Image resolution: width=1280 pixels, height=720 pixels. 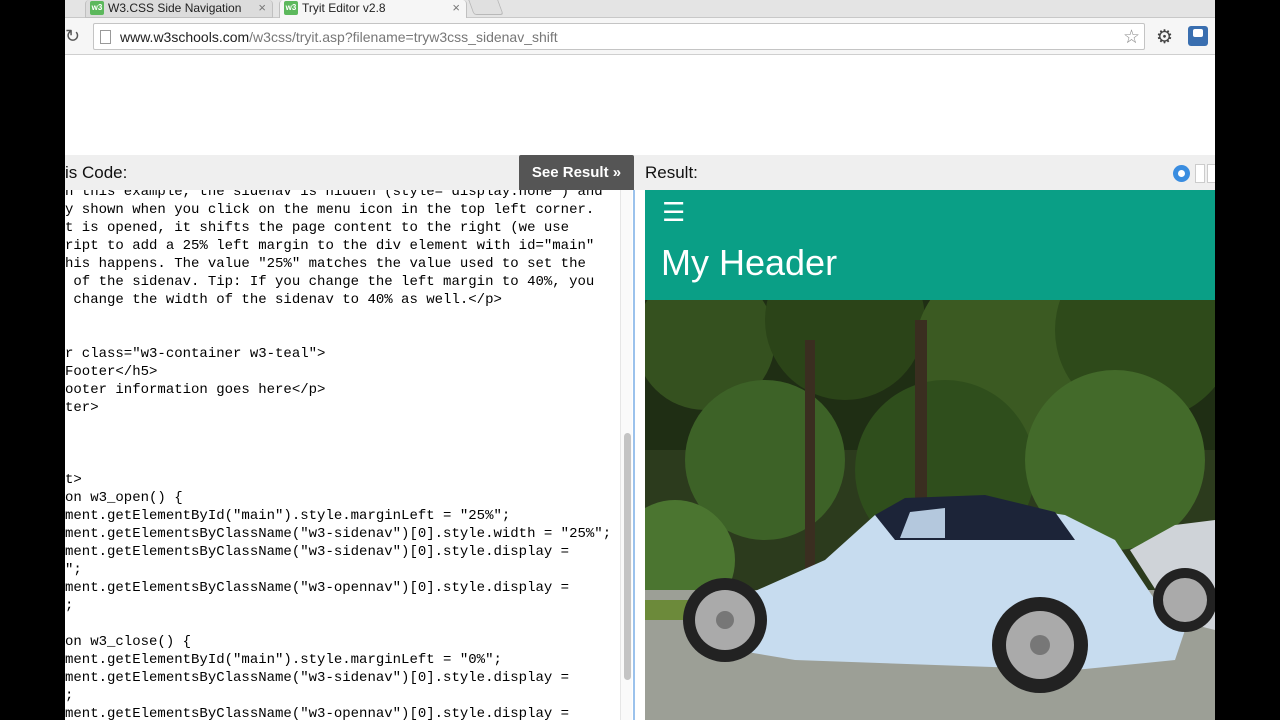 I want to click on tab-tryit-editor: w3 Tryit Editor v2.8 ×, so click(x=373, y=9).